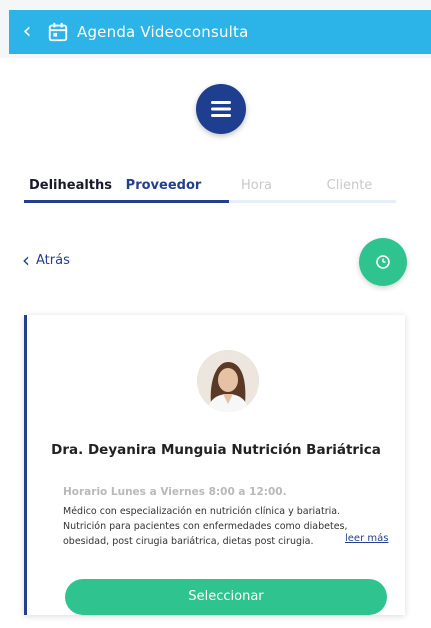 This screenshot has height=628, width=431. I want to click on calendar-icon, so click(58, 32).